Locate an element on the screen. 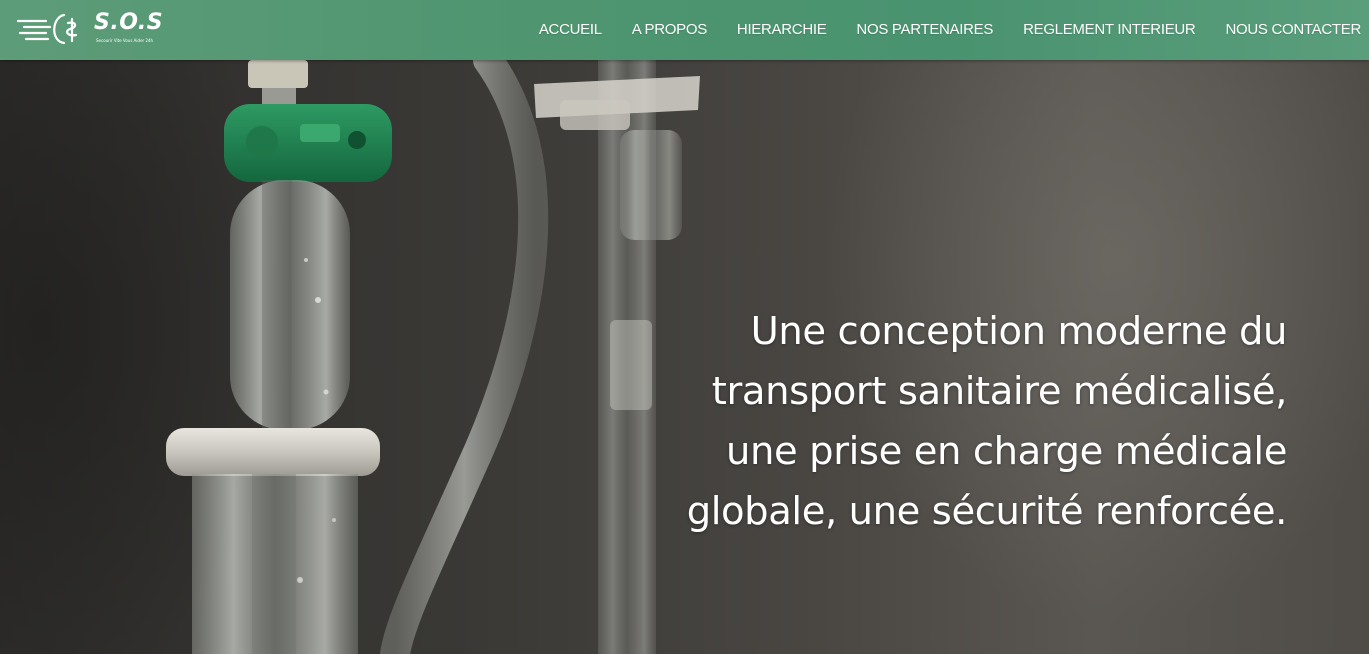  brand-tagline: Secourir Vite Vous Aider 24h is located at coordinates (125, 40).